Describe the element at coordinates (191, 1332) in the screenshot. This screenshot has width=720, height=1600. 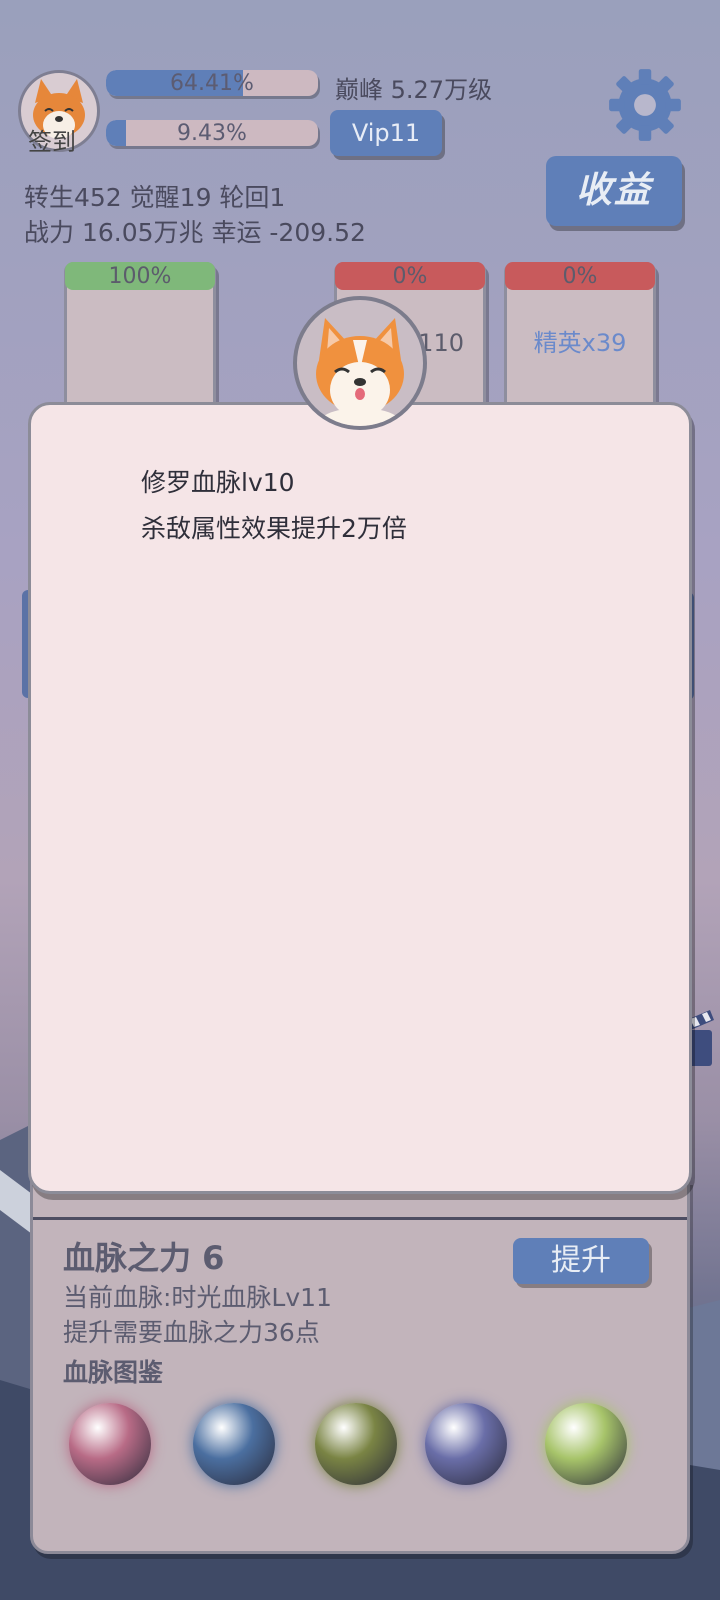
I see `upgrade-requirement: 提升需要血脉之力36点` at that location.